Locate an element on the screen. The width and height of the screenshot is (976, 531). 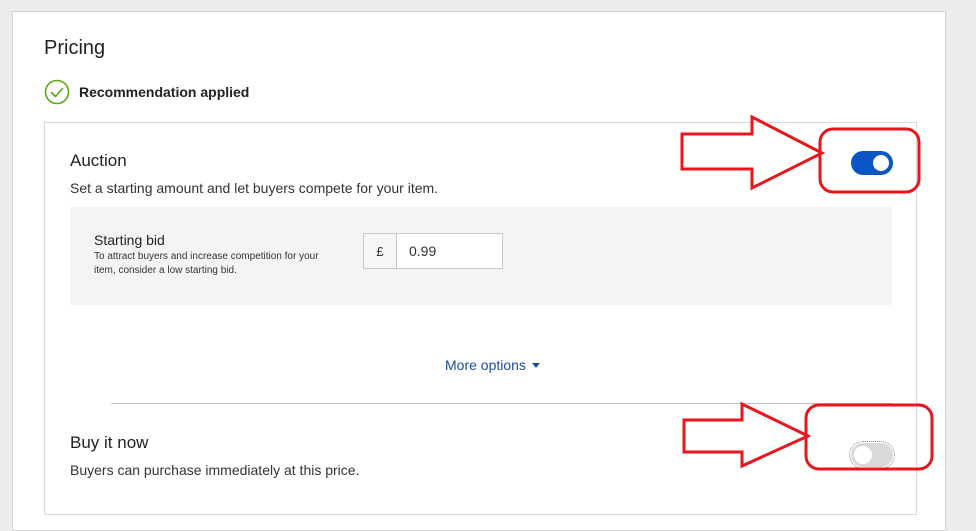
buy-it-now-title: Buy it now is located at coordinates (109, 442).